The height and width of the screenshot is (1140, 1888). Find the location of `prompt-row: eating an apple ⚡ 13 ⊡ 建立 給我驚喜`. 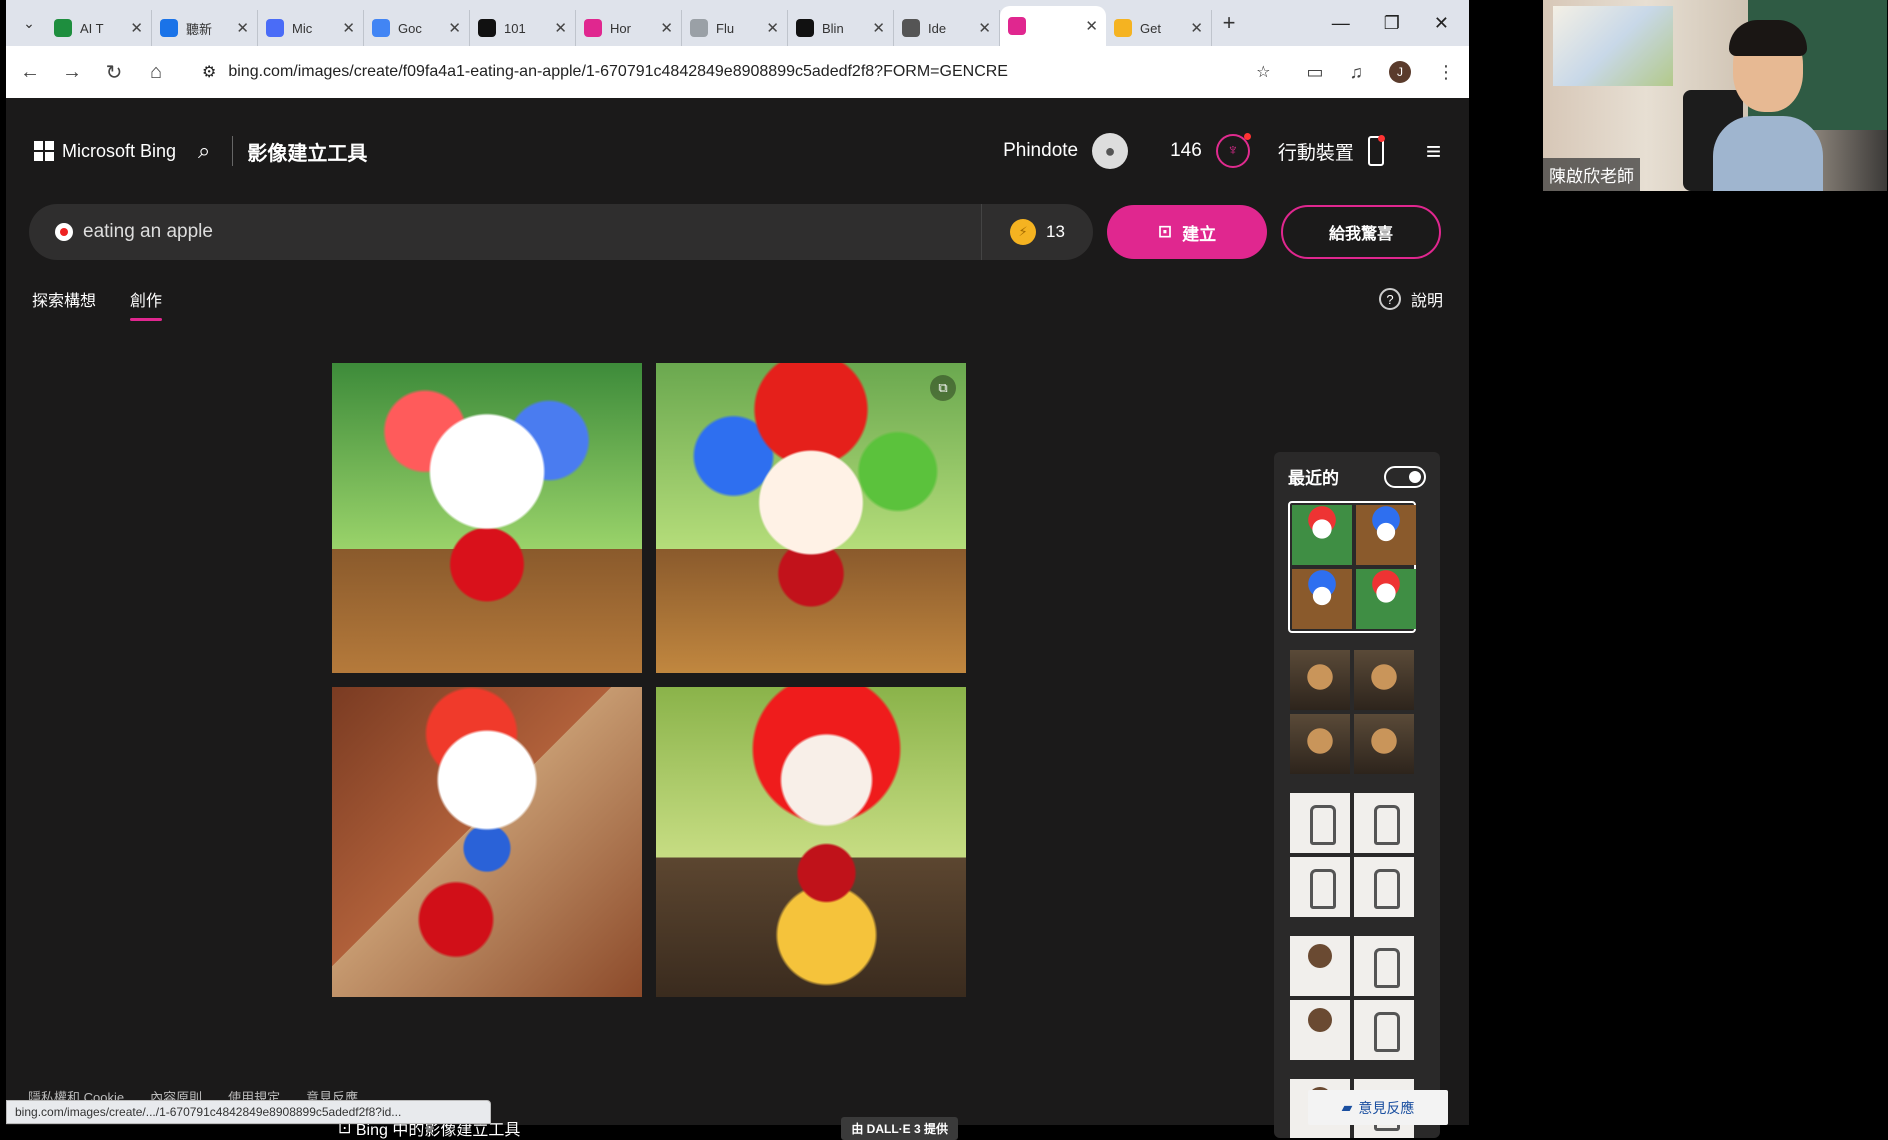

prompt-row: eating an apple ⚡ 13 ⊡ 建立 給我驚喜 is located at coordinates (737, 232).